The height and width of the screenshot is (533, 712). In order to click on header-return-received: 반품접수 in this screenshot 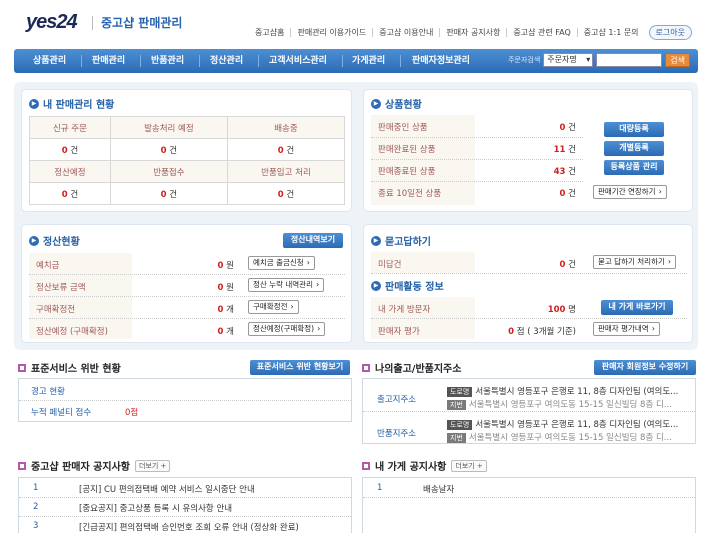, I will do `click(168, 171)`.